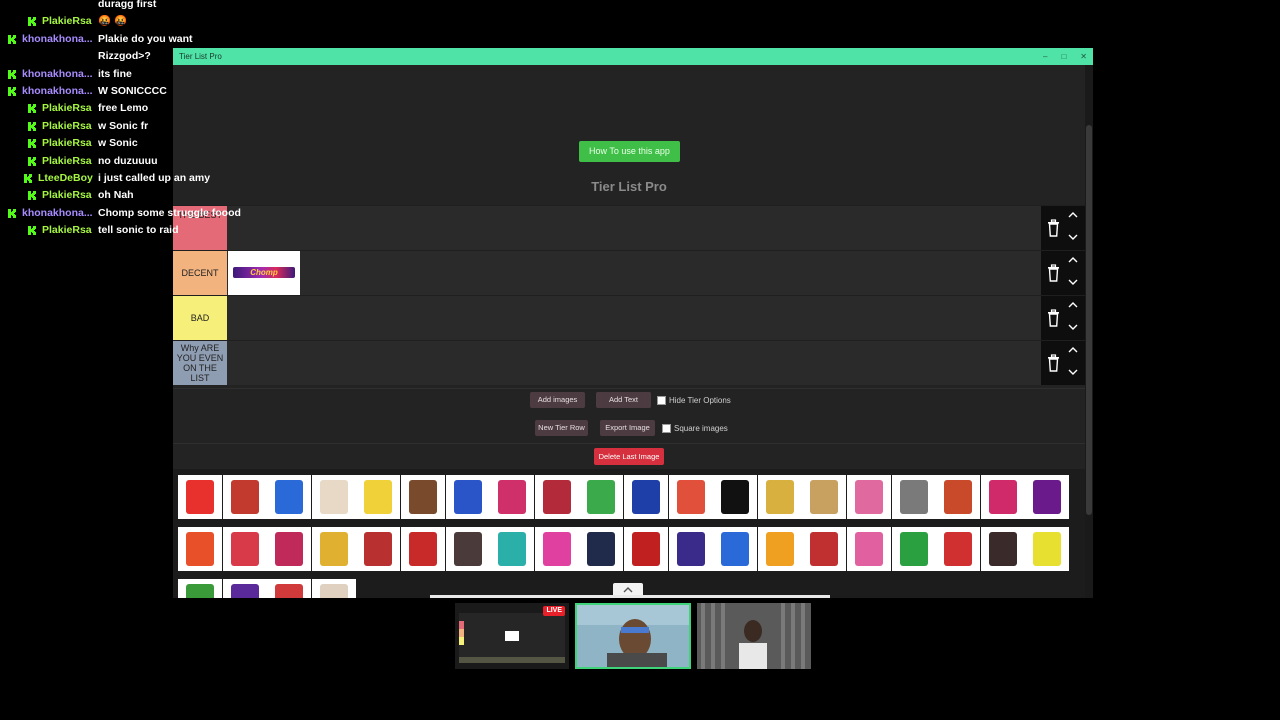 The width and height of the screenshot is (1280, 720). What do you see at coordinates (694, 400) in the screenshot?
I see `hide-tier-options-checkbox: Hide Tier Options` at bounding box center [694, 400].